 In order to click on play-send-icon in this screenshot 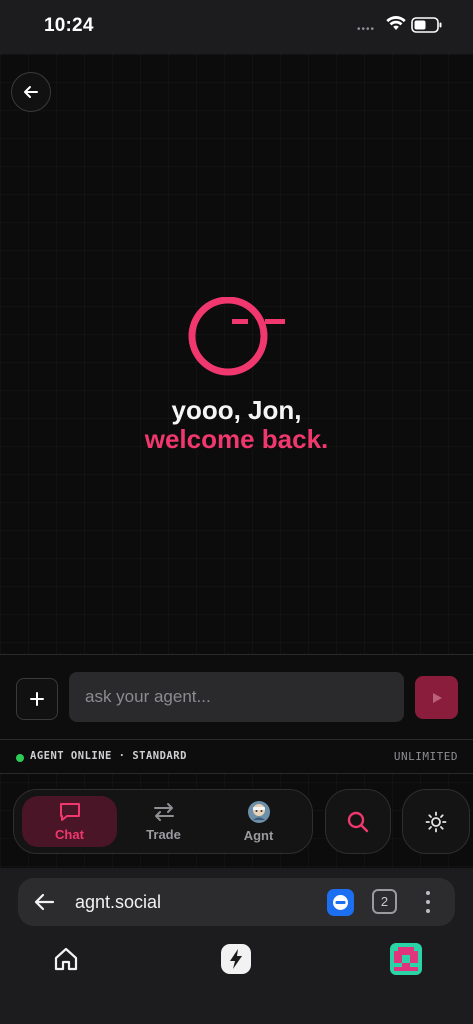, I will do `click(437, 697)`.